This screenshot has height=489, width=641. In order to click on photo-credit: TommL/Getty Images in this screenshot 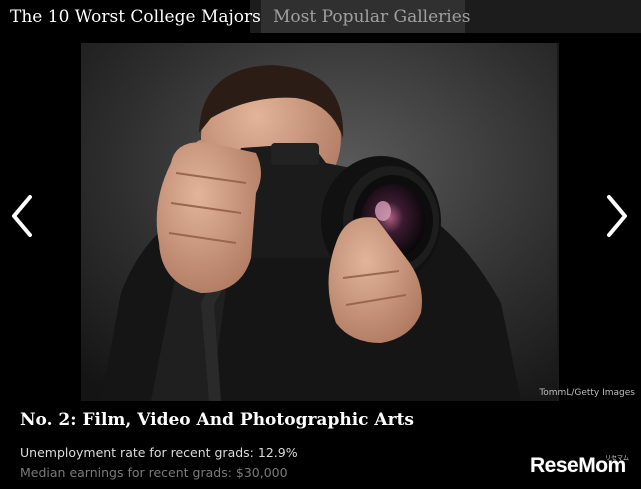, I will do `click(587, 393)`.